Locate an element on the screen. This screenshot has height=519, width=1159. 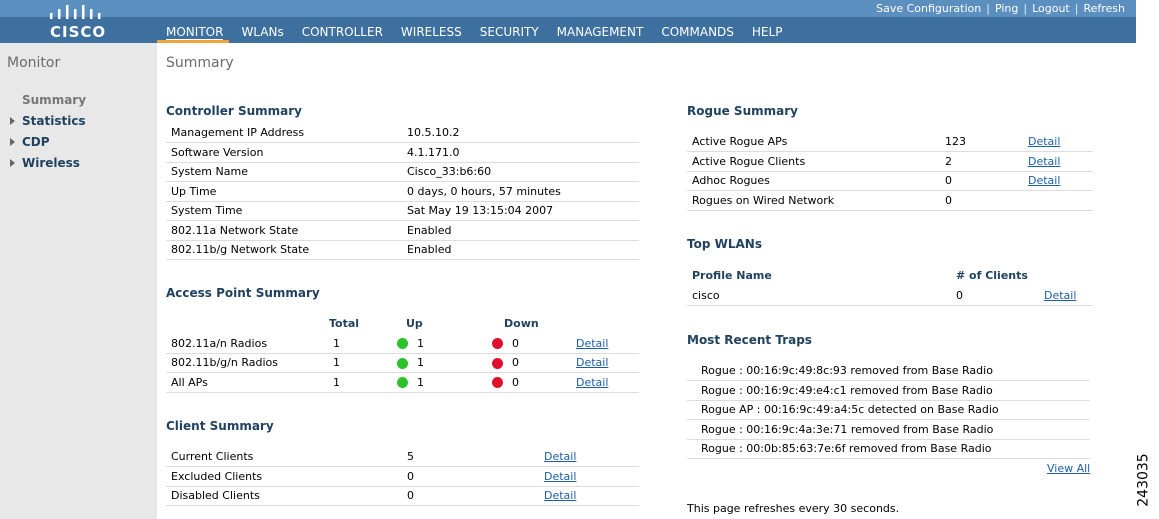
header-clients: # of Clients is located at coordinates (992, 276).